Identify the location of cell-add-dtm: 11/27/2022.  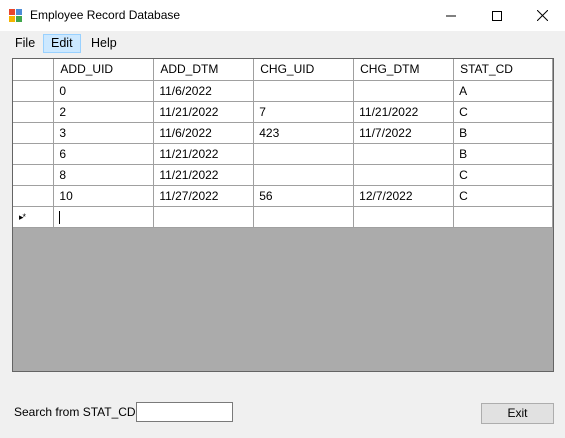
(204, 196).